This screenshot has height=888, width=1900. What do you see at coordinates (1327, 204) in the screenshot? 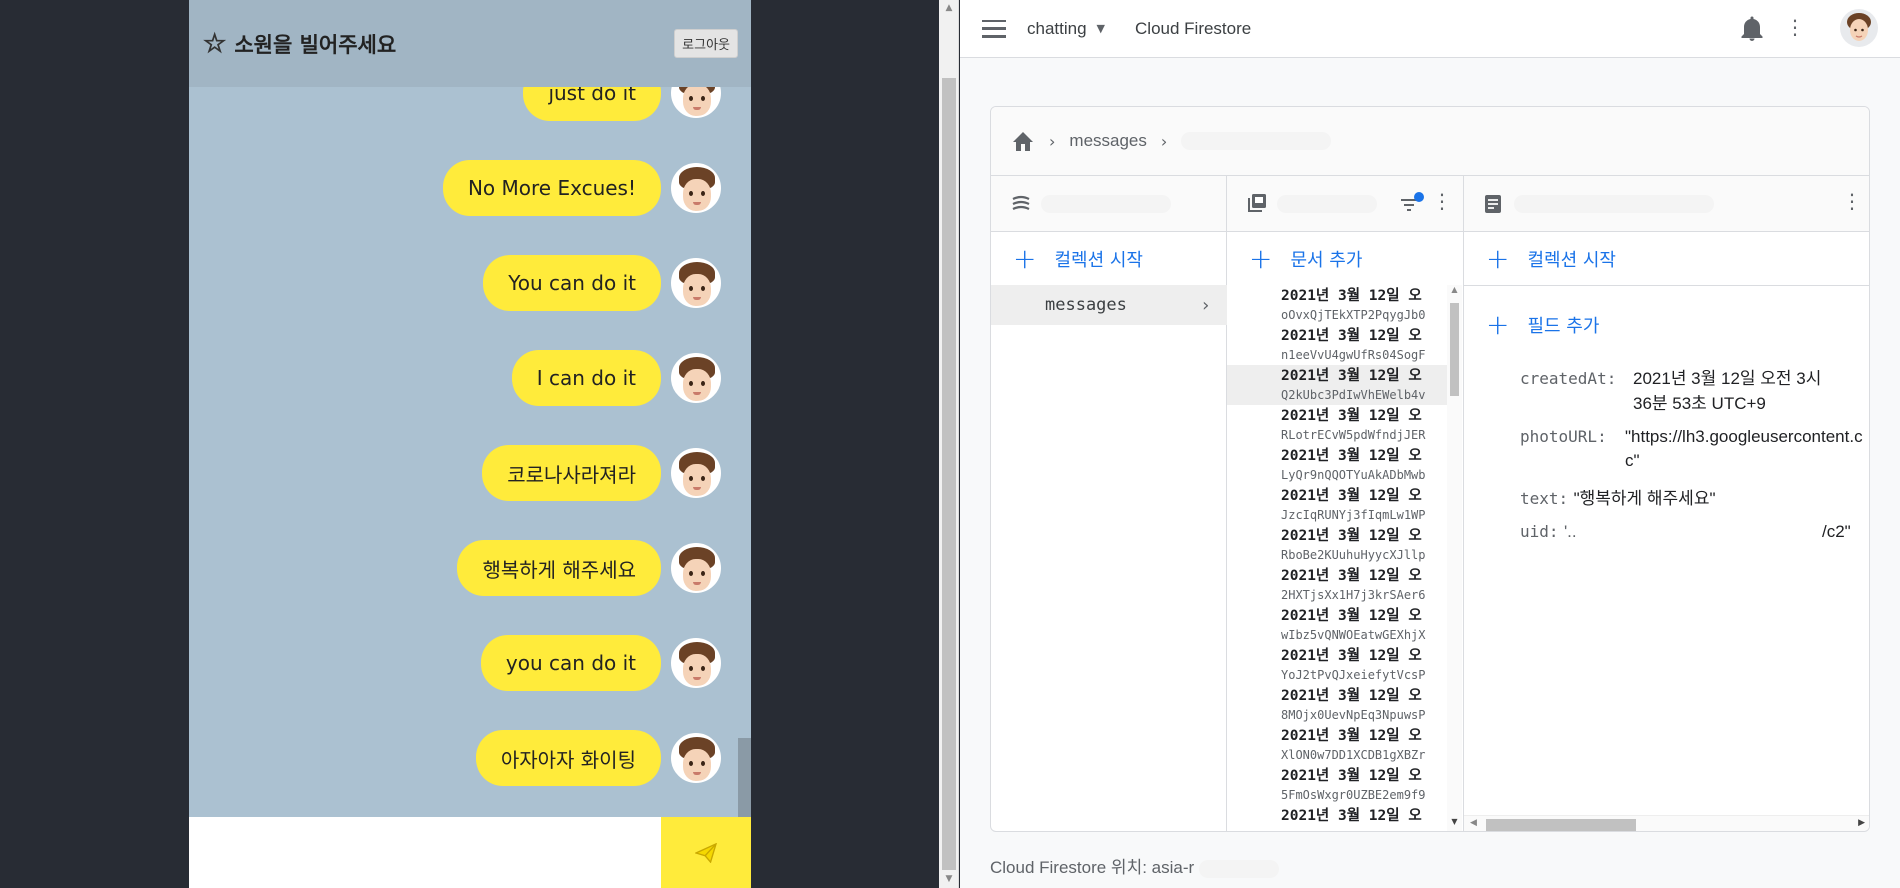
I see `redacted-collection-name` at bounding box center [1327, 204].